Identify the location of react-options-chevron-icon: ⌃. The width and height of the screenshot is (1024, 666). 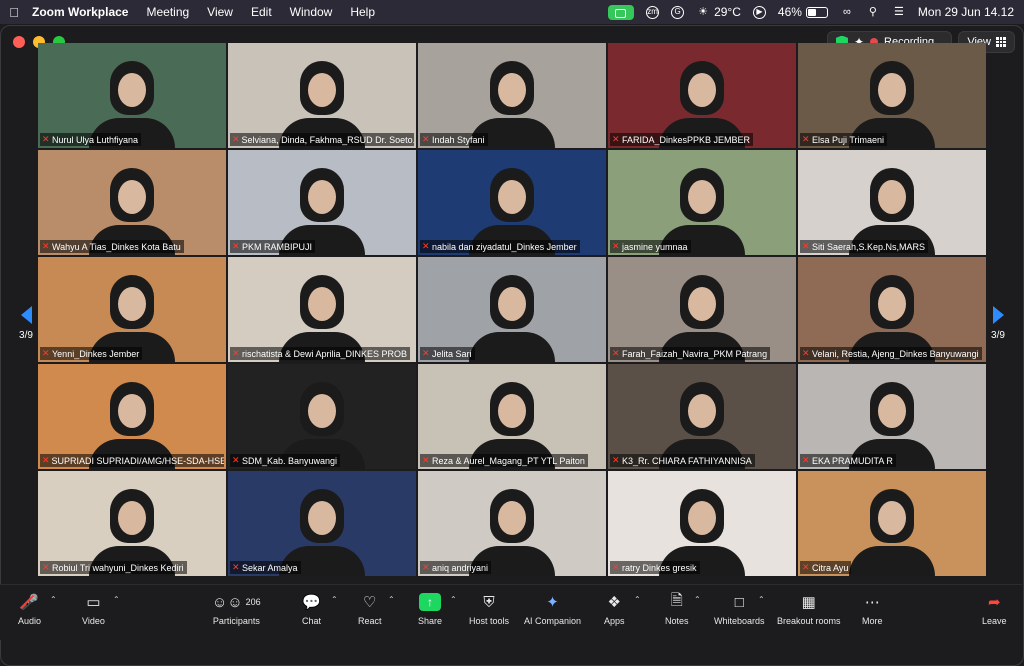
(391, 599).